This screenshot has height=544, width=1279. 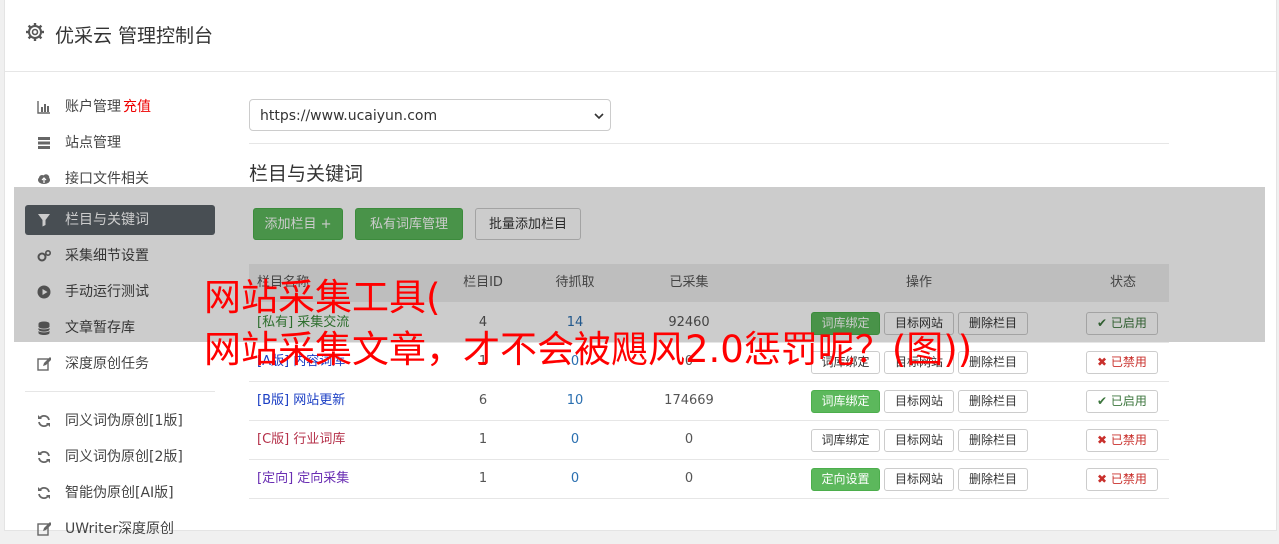 I want to click on page-title: 优采云 管理控制台, so click(x=134, y=36).